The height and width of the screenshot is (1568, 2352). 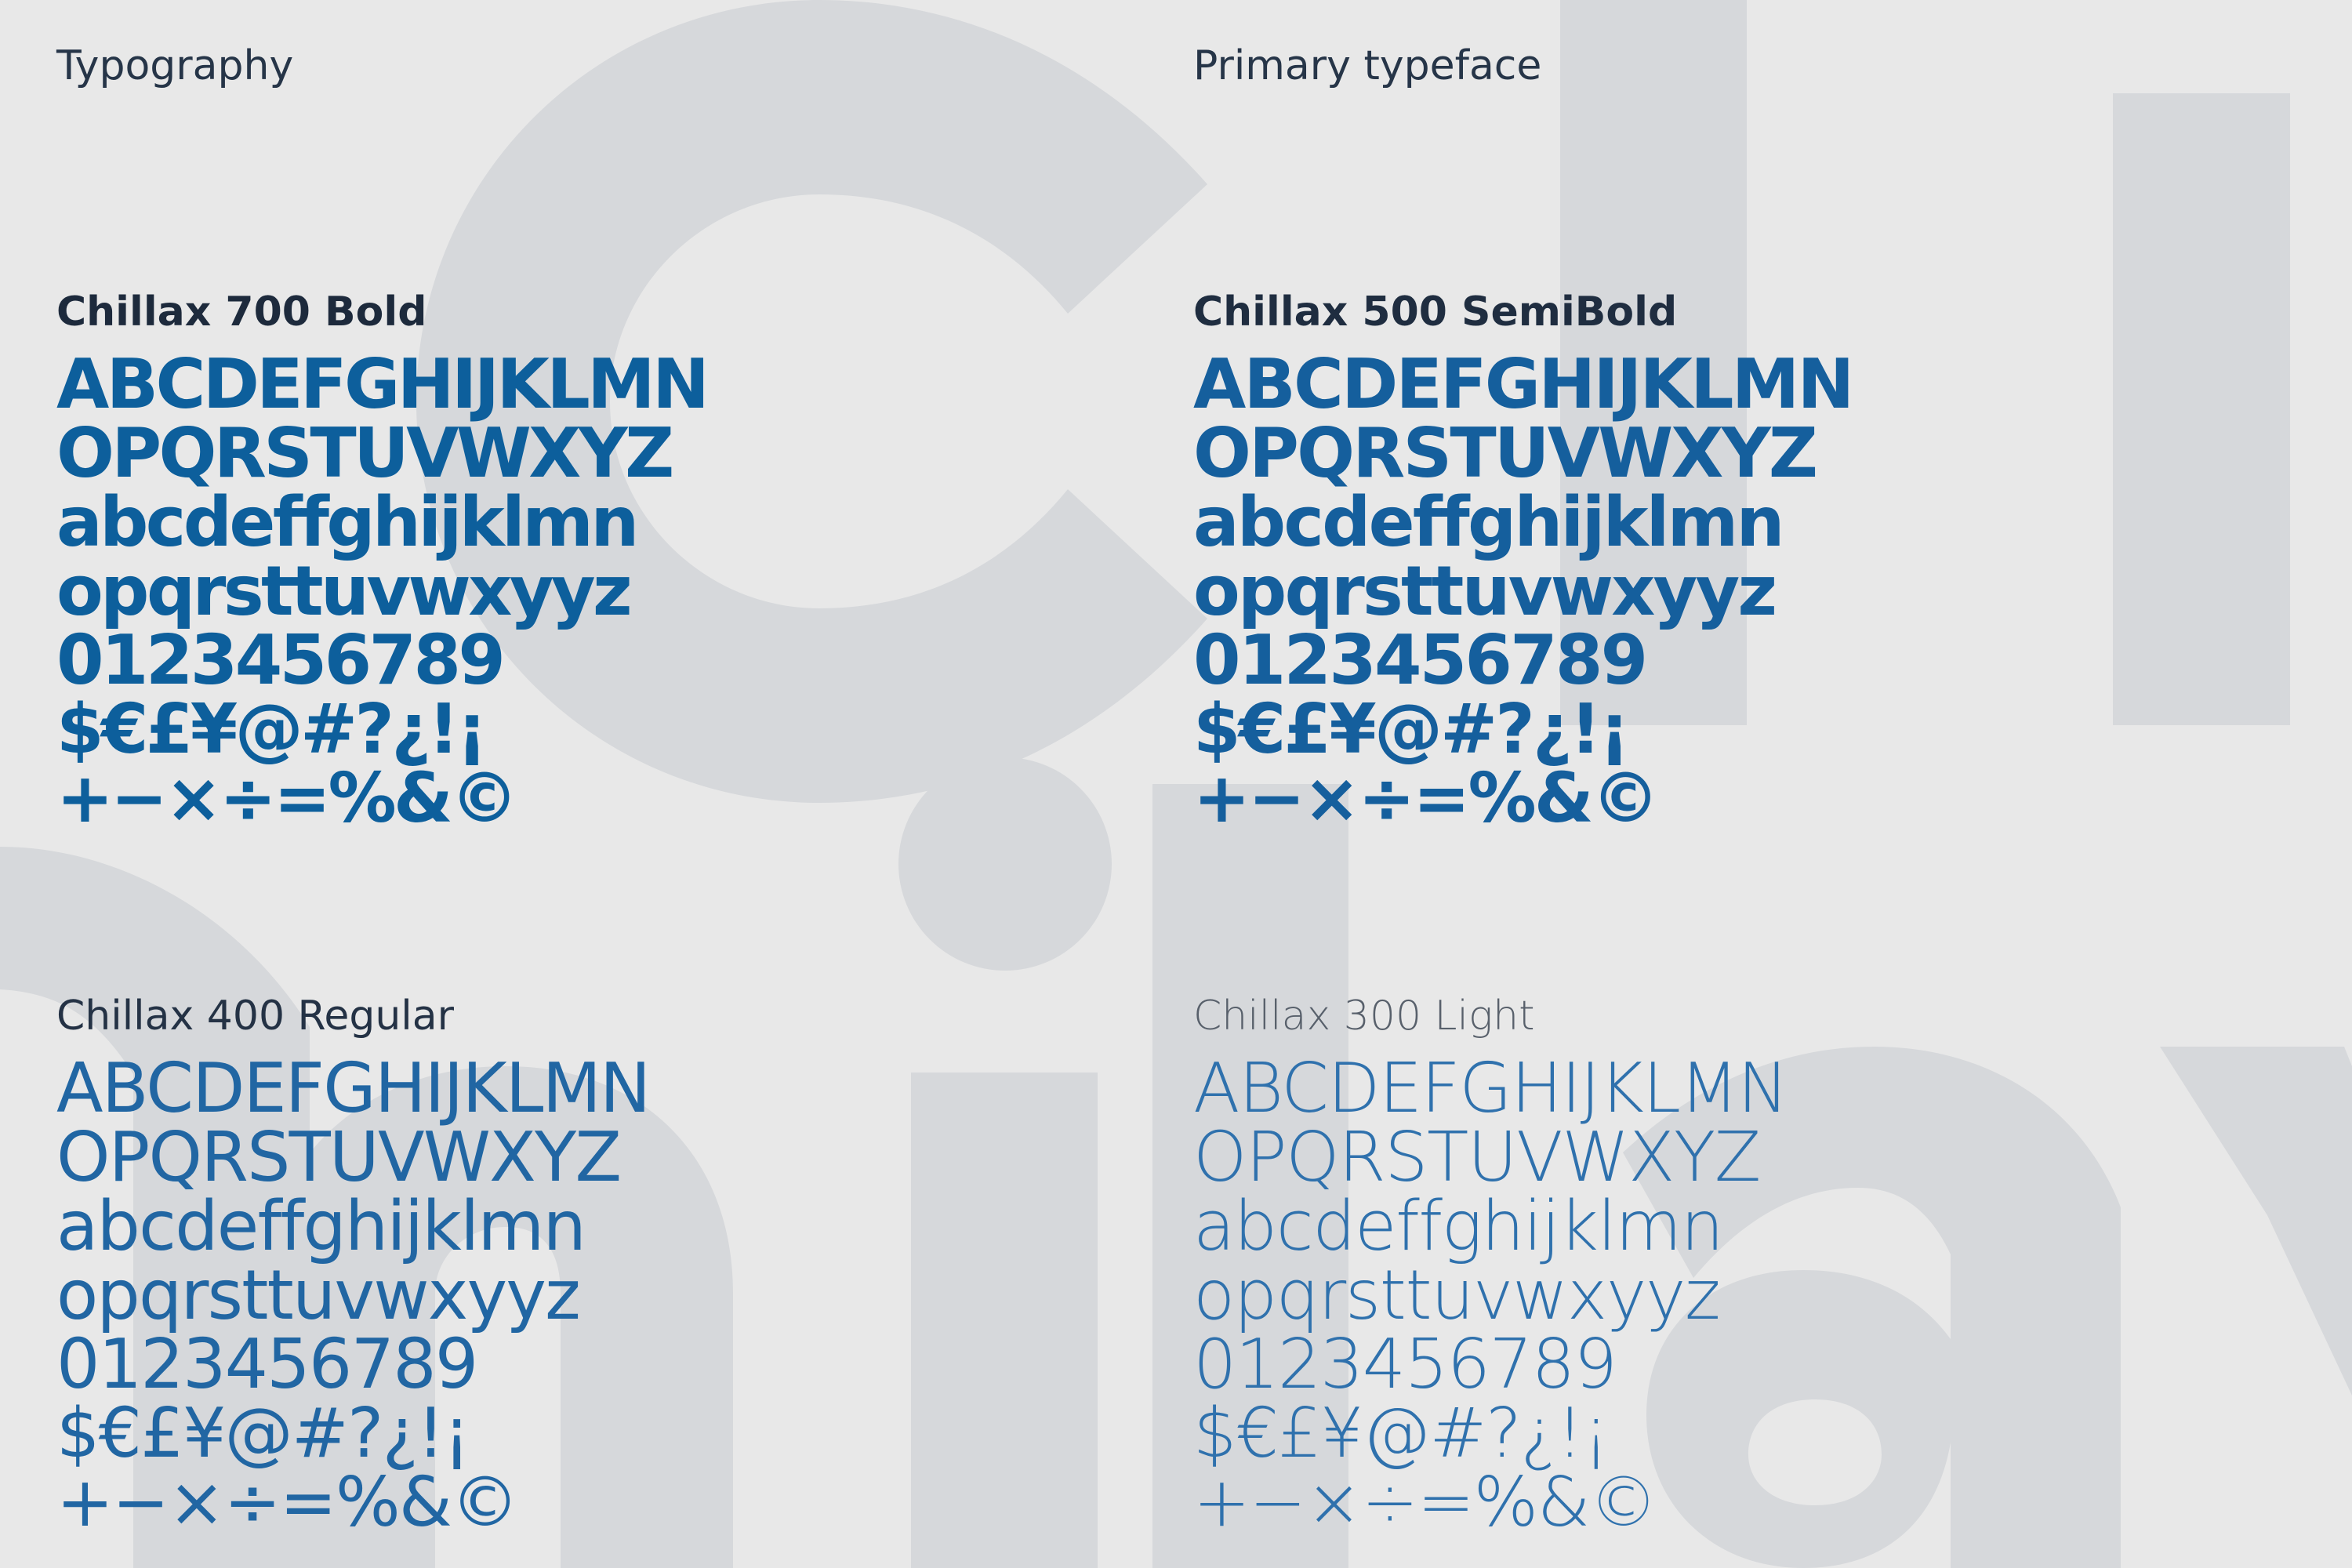 What do you see at coordinates (383, 384) in the screenshot?
I see `bold-uppercase-line-1: ABCDEFGHIJKLMN` at bounding box center [383, 384].